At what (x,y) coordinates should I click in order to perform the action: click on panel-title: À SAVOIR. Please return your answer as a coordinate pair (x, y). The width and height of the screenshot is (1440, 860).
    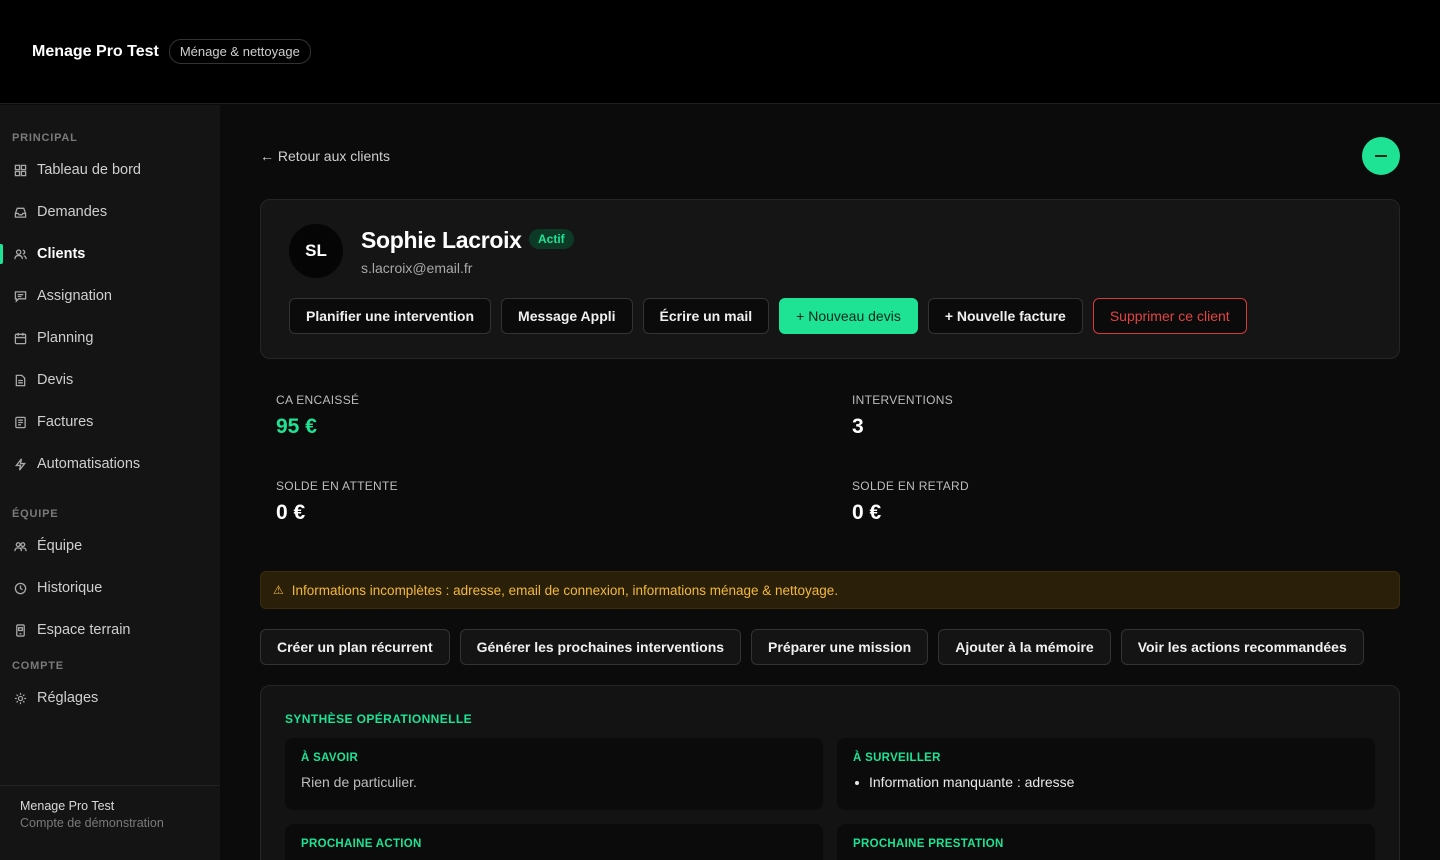
    Looking at the image, I should click on (330, 758).